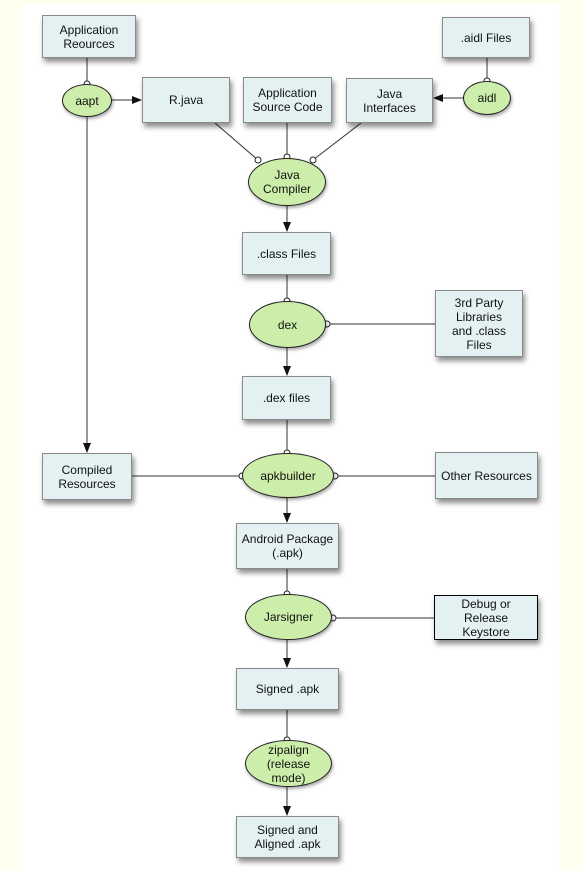 The image size is (583, 871). I want to click on node-label: Compiled Resources, so click(87, 476).